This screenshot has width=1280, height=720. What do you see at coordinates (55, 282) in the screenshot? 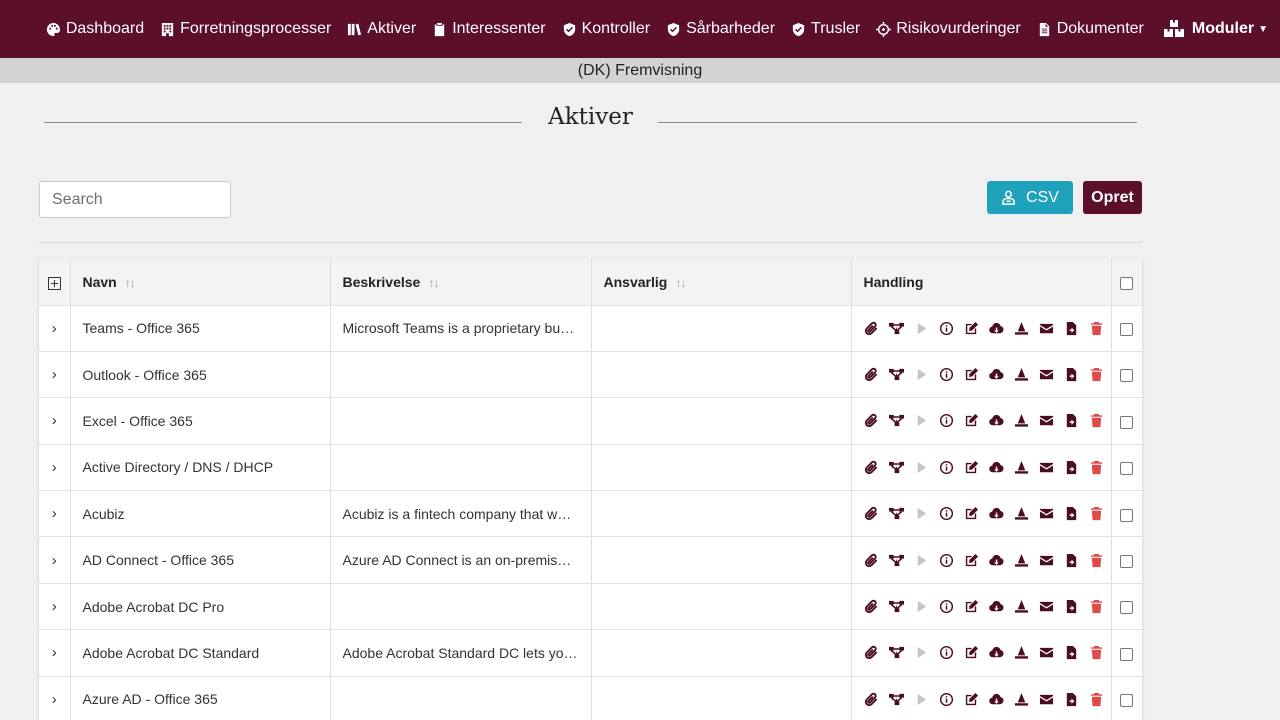
I see `expand-all-cell` at bounding box center [55, 282].